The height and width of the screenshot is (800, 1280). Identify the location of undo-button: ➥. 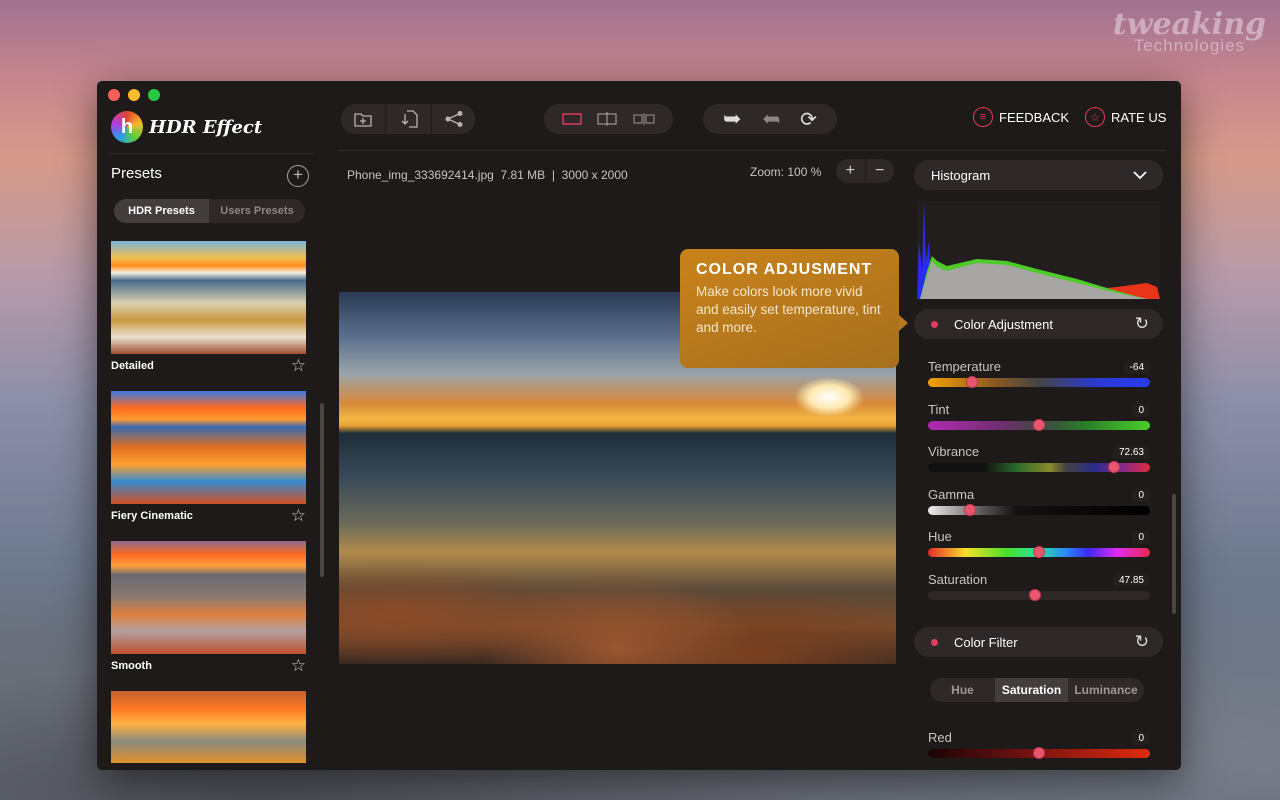
(732, 119).